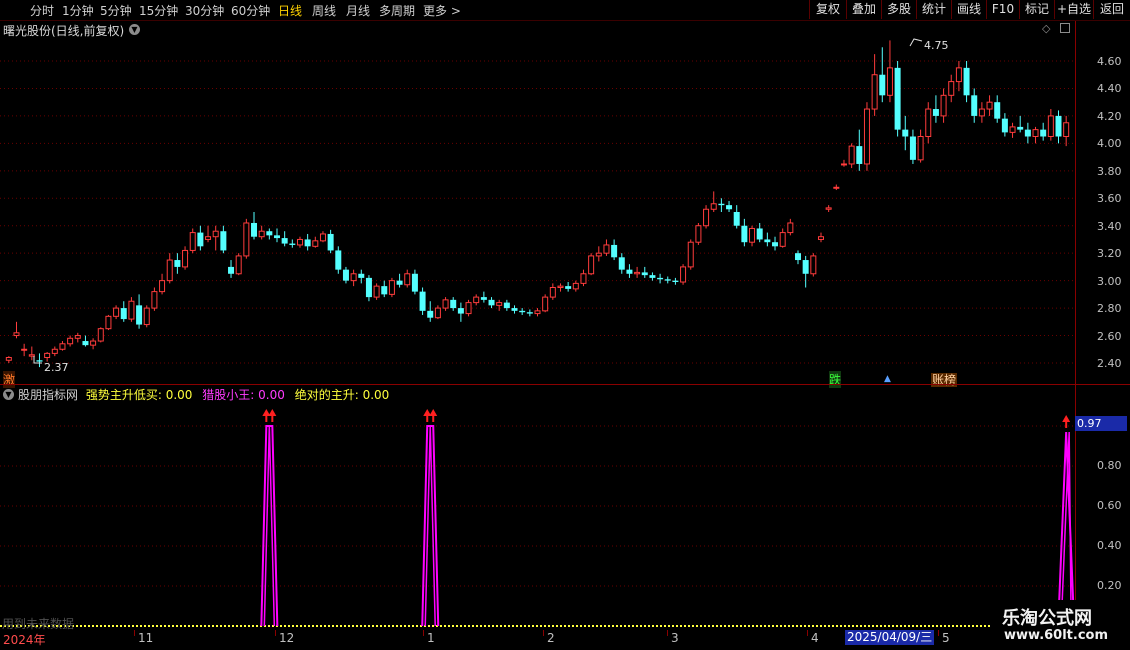 This screenshot has width=1130, height=650. What do you see at coordinates (1101, 423) in the screenshot?
I see `indicator-current-value: 0.97` at bounding box center [1101, 423].